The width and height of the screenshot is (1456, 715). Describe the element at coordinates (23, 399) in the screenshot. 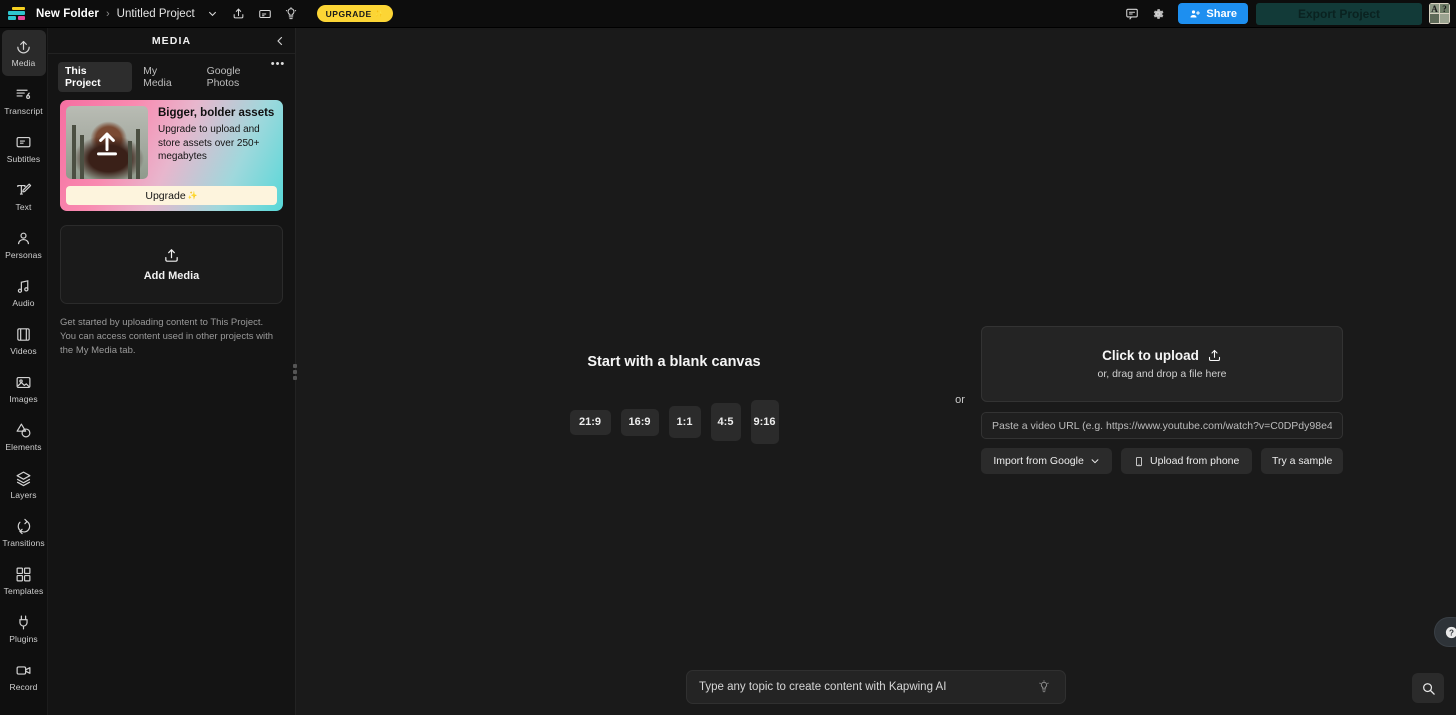

I see `sidebar-item-label: Images` at that location.